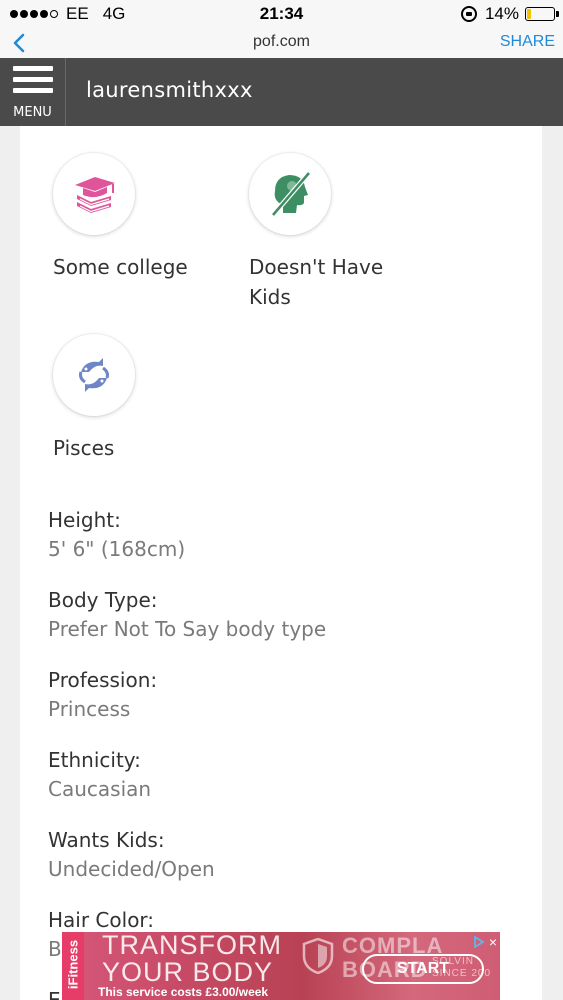  Describe the element at coordinates (143, 217) in the screenshot. I see `badge-education: Some college` at that location.